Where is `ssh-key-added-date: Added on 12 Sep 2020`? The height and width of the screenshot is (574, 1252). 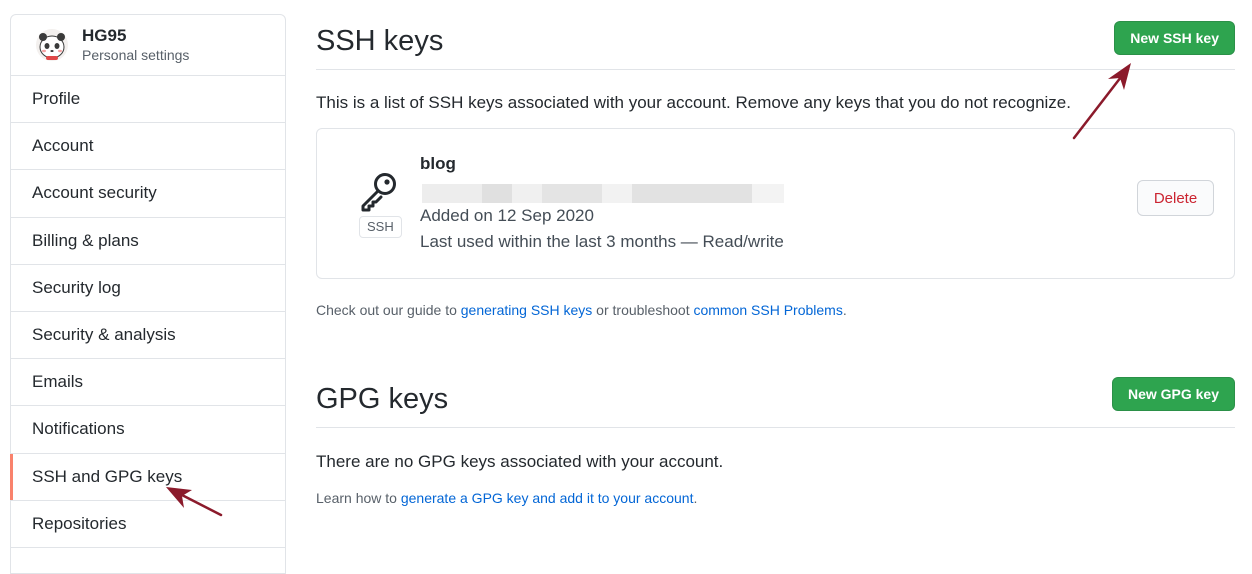
ssh-key-added-date: Added on 12 Sep 2020 is located at coordinates (507, 215).